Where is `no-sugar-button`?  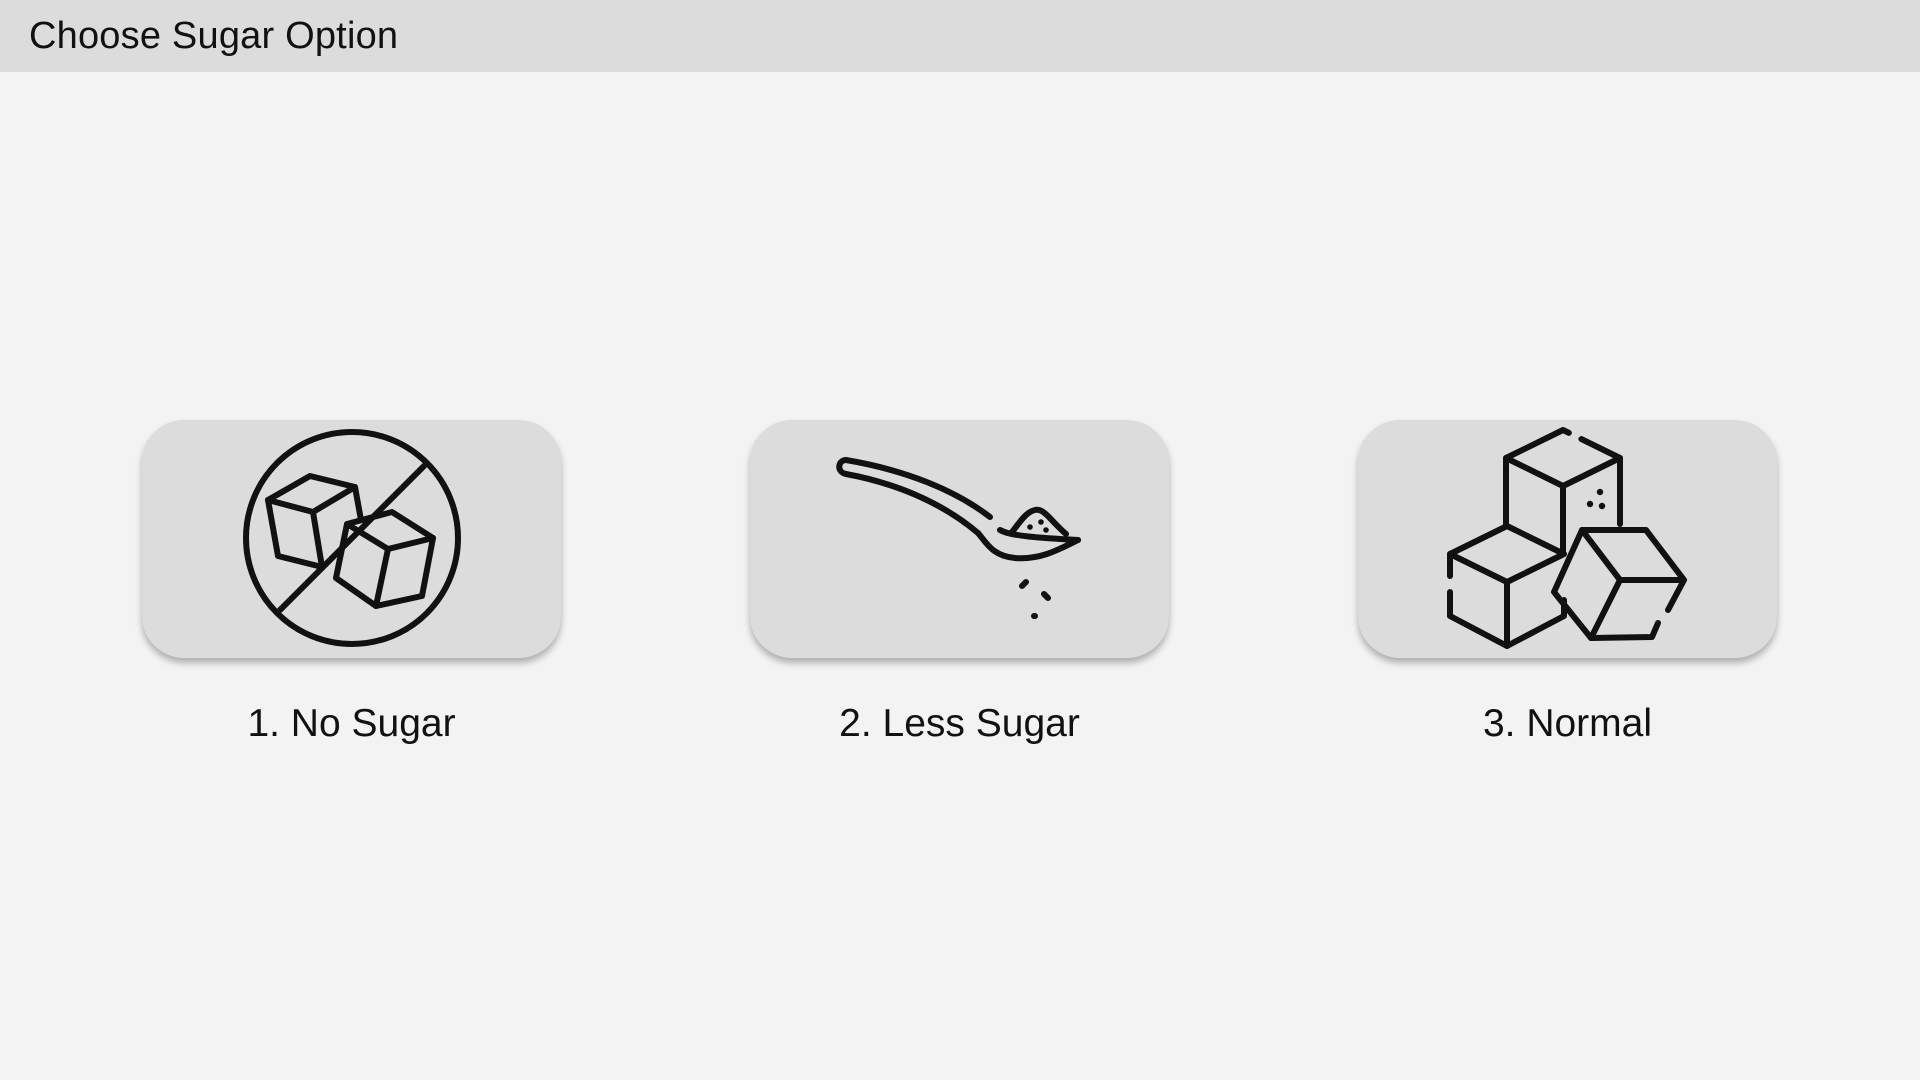 no-sugar-button is located at coordinates (351, 539).